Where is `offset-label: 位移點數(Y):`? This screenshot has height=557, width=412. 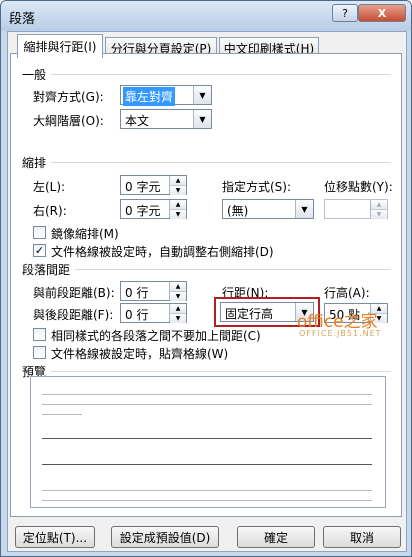
offset-label: 位移點數(Y): is located at coordinates (358, 187).